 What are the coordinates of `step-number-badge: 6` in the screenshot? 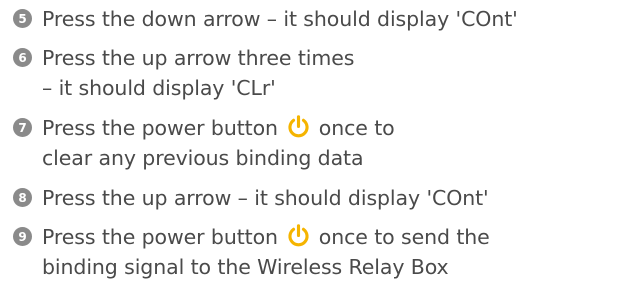 It's located at (22, 57).